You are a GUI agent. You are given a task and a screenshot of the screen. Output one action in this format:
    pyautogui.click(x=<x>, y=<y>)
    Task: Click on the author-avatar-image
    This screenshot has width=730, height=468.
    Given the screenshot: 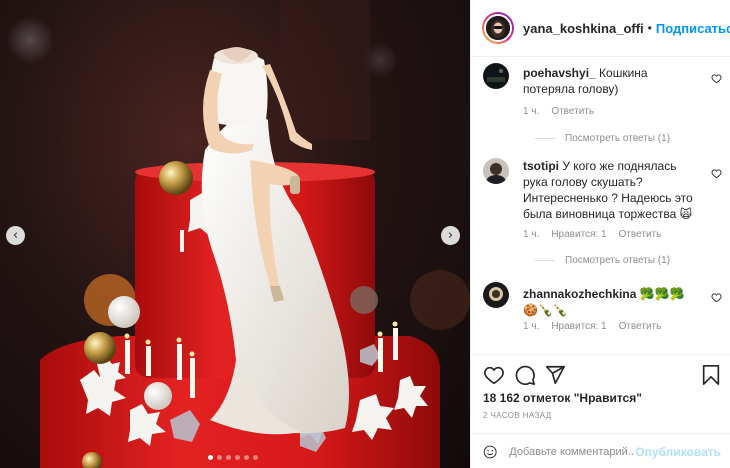 What is the action you would take?
    pyautogui.click(x=498, y=28)
    